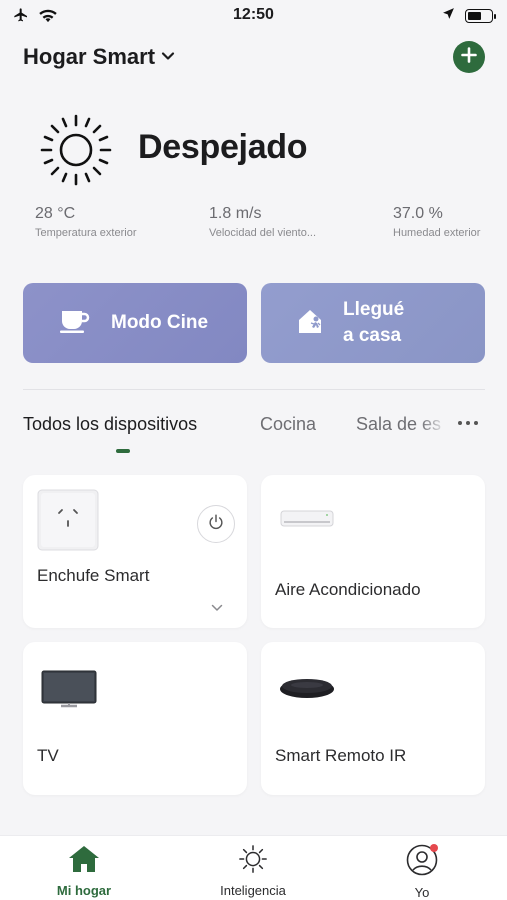 The image size is (507, 900). I want to click on more-tabs-button, so click(468, 423).